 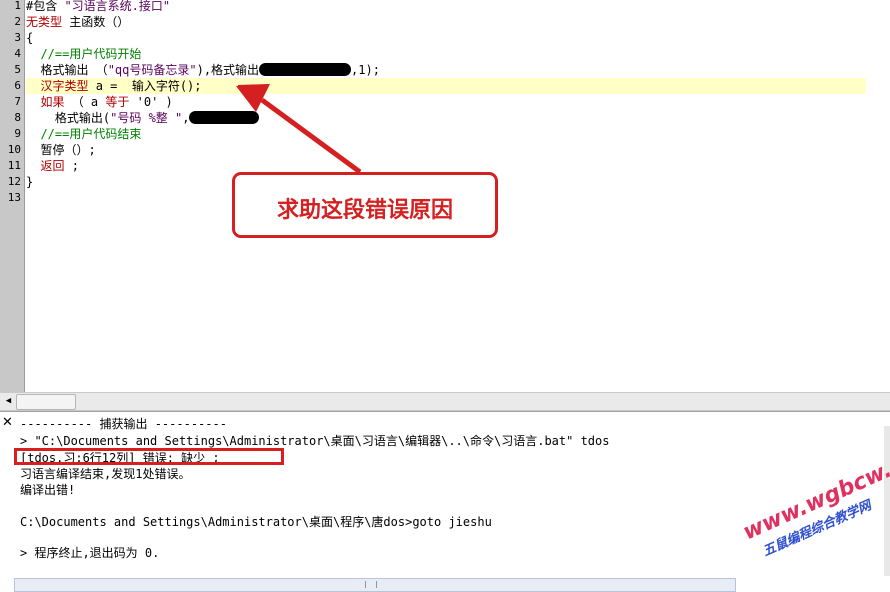 What do you see at coordinates (71, 166) in the screenshot?
I see `code-token: ;` at bounding box center [71, 166].